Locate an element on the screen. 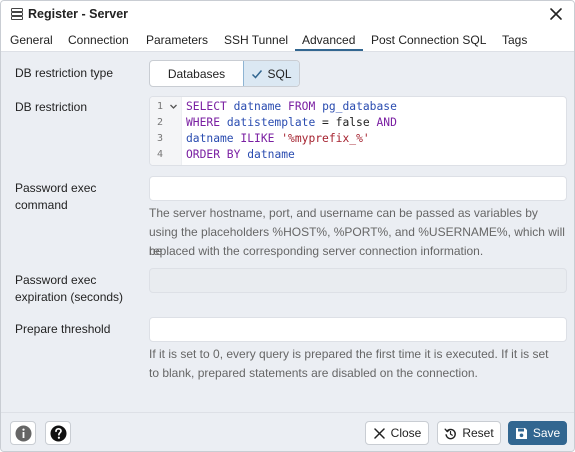 The image size is (575, 452). password-exec-expiration-label-line2: expiration (seconds) is located at coordinates (69, 297).